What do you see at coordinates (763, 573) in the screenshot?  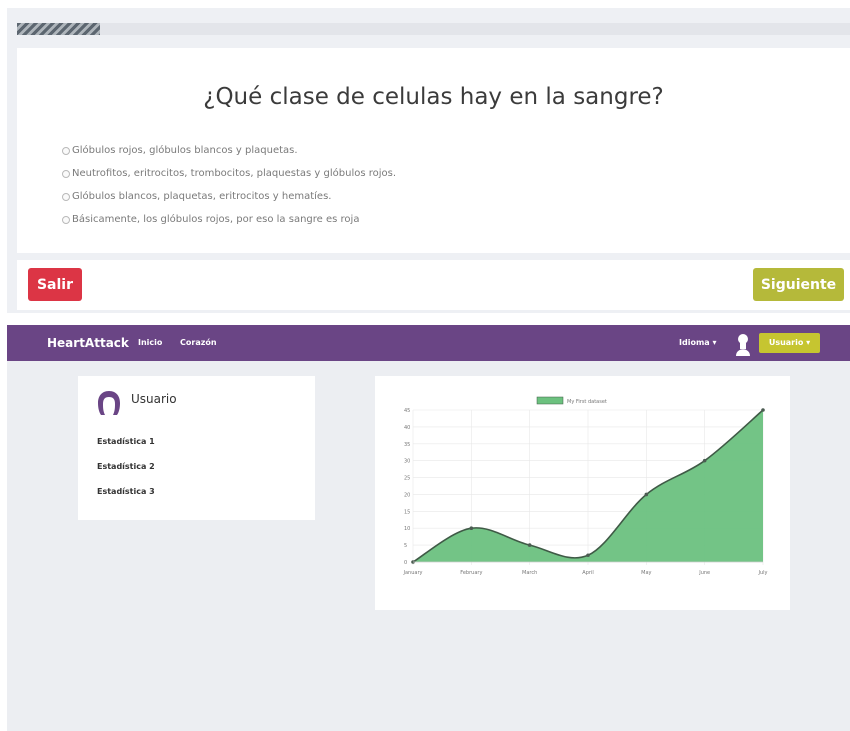 I see `x-tick-label: July` at bounding box center [763, 573].